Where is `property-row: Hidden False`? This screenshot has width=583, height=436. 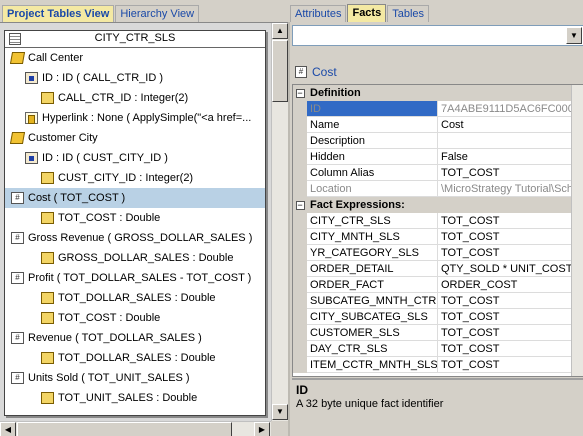
property-row: Hidden False is located at coordinates (438, 157).